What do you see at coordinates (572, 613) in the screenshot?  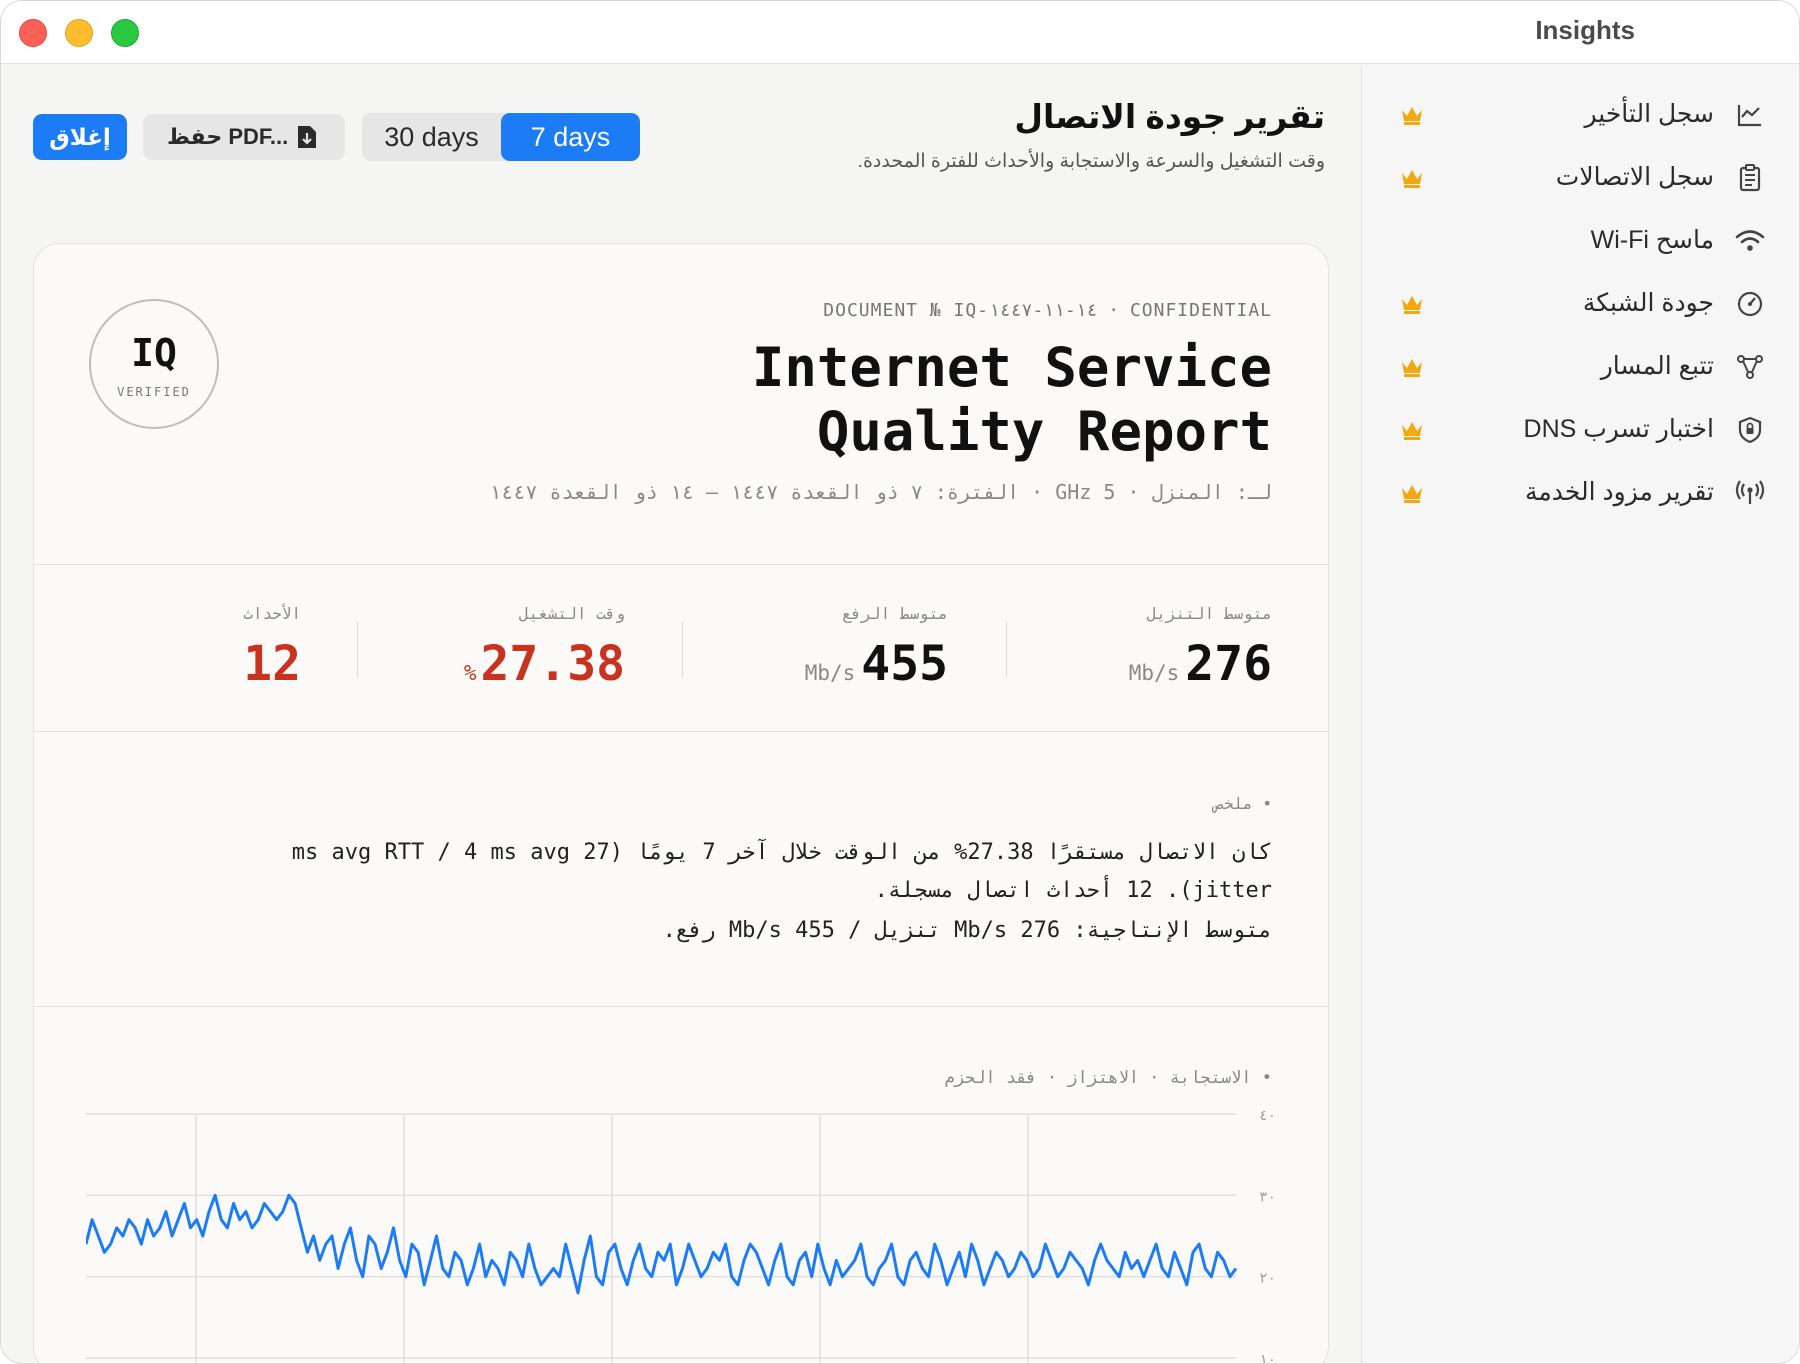 I see `stat-uptime-label: وقت التشغيل` at bounding box center [572, 613].